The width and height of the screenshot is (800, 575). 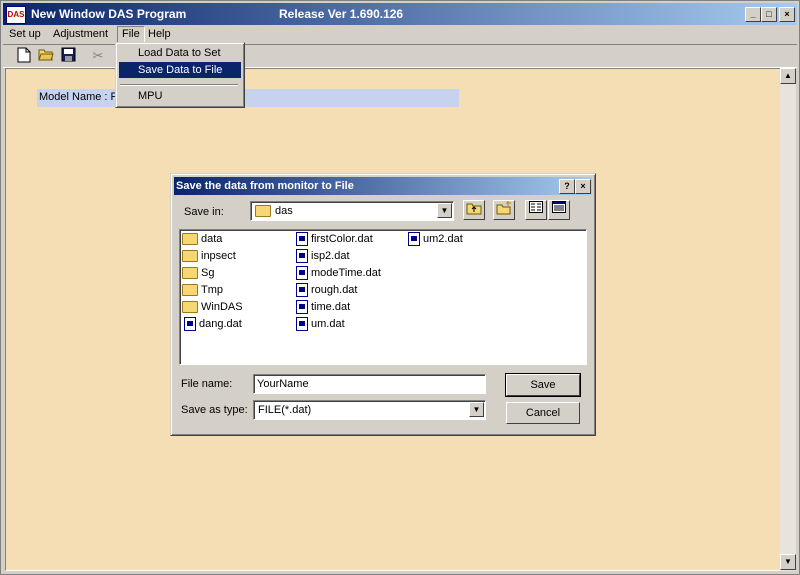 I want to click on open-folder-icon, so click(x=46, y=56).